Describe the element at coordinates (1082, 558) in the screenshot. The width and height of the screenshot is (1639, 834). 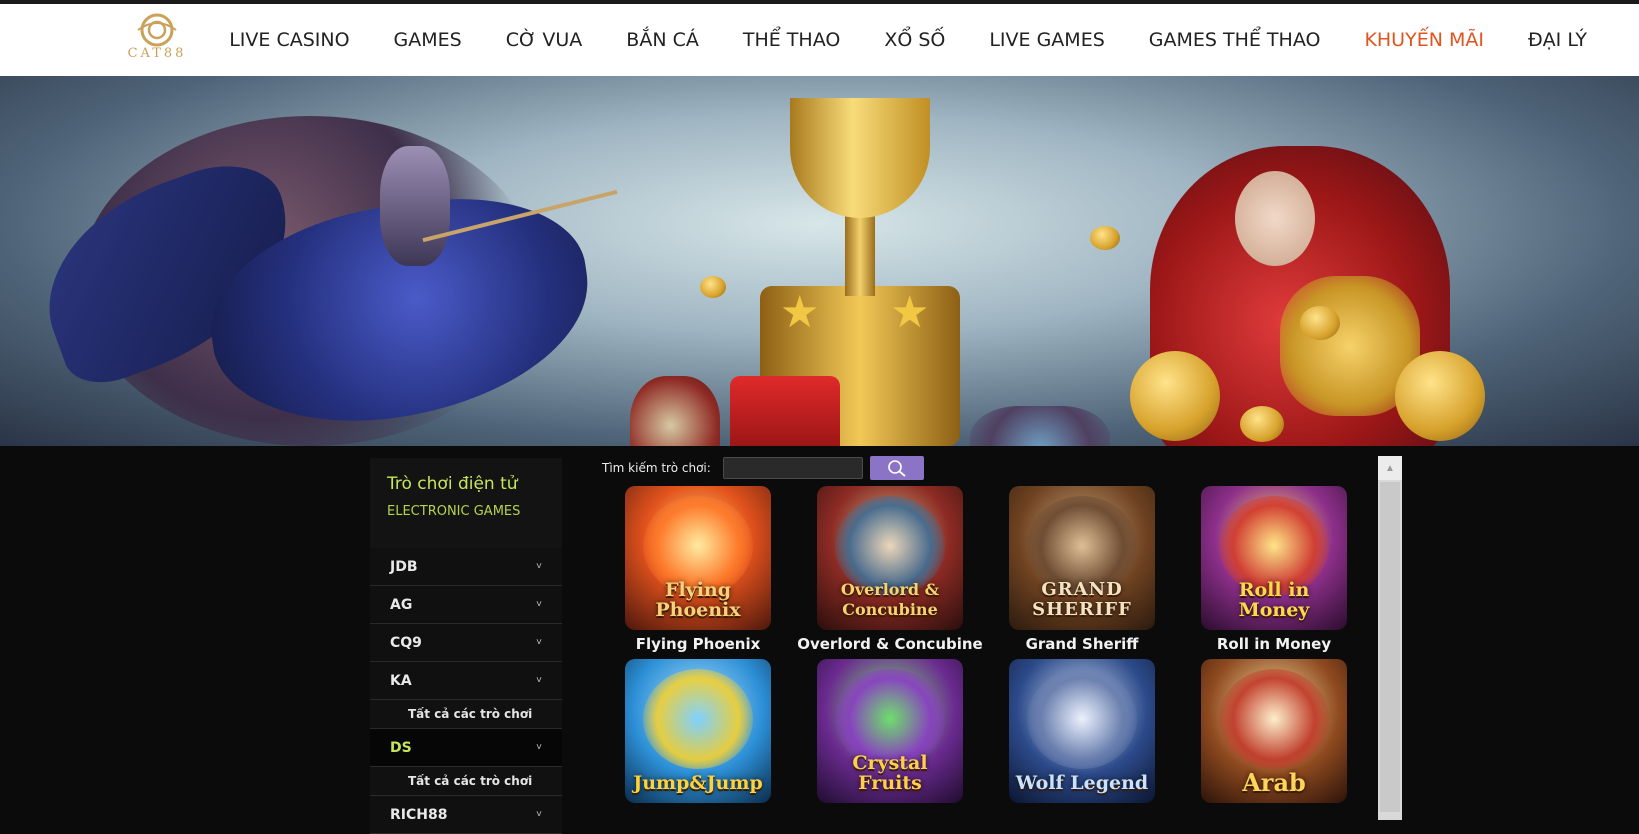
I see `game-thumbnail: GRAND SHERIFF` at that location.